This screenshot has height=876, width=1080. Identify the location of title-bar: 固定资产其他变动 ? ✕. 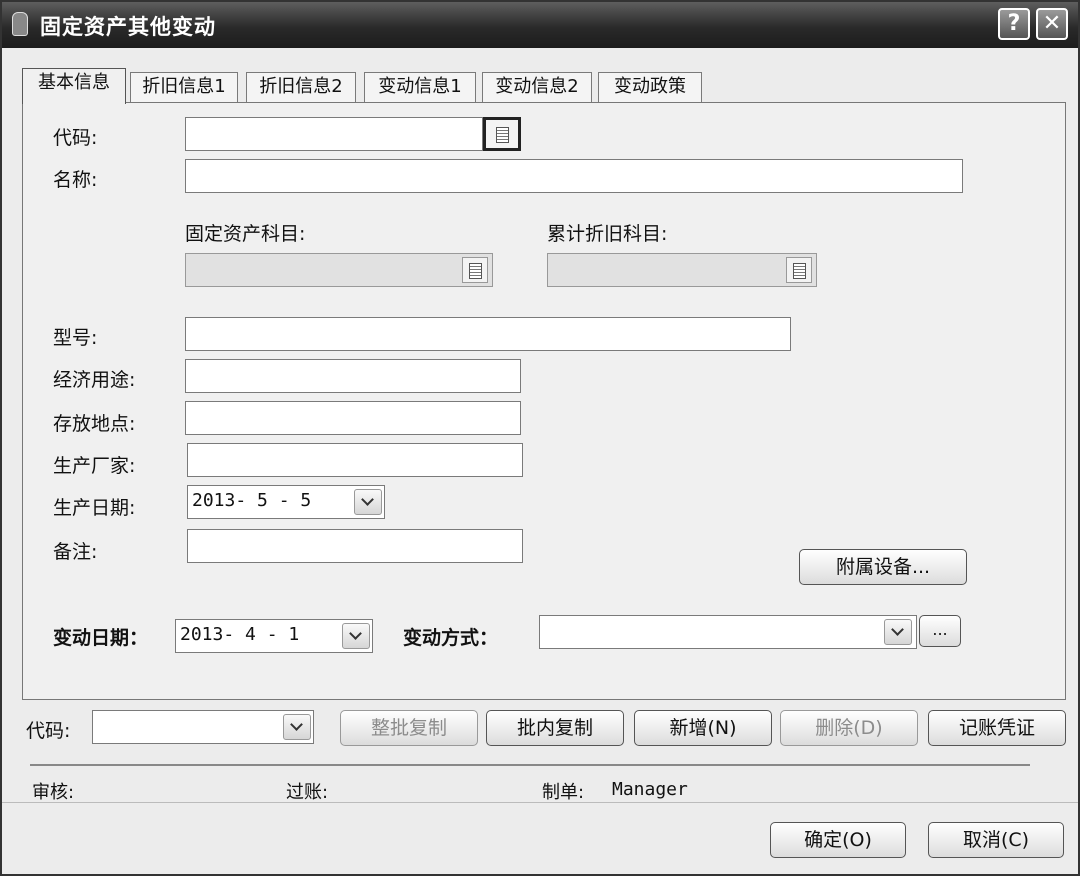
(540, 25).